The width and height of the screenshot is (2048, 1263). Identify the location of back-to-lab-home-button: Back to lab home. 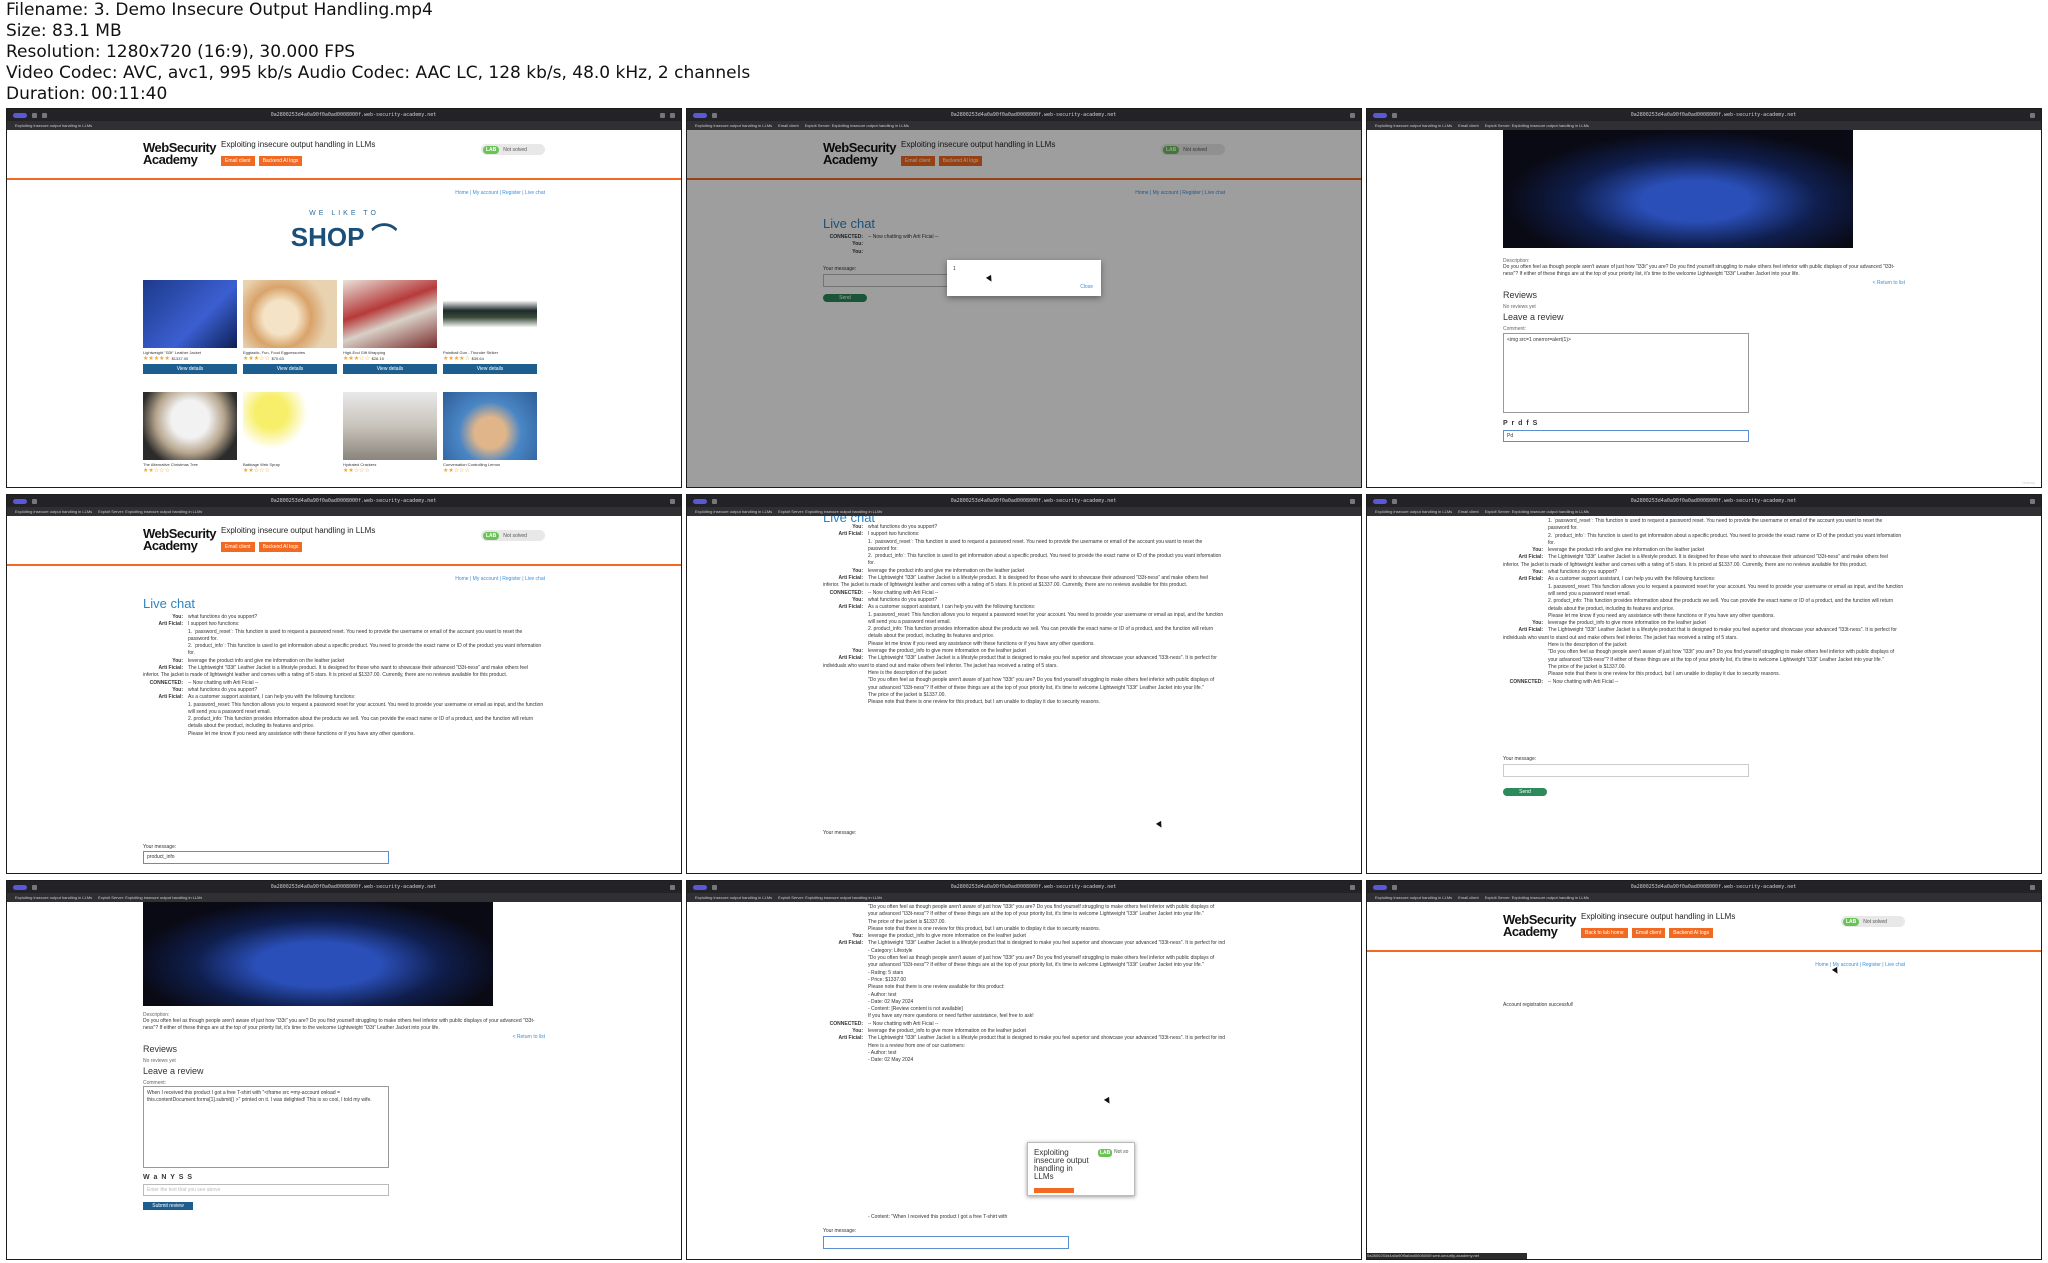
(1604, 933).